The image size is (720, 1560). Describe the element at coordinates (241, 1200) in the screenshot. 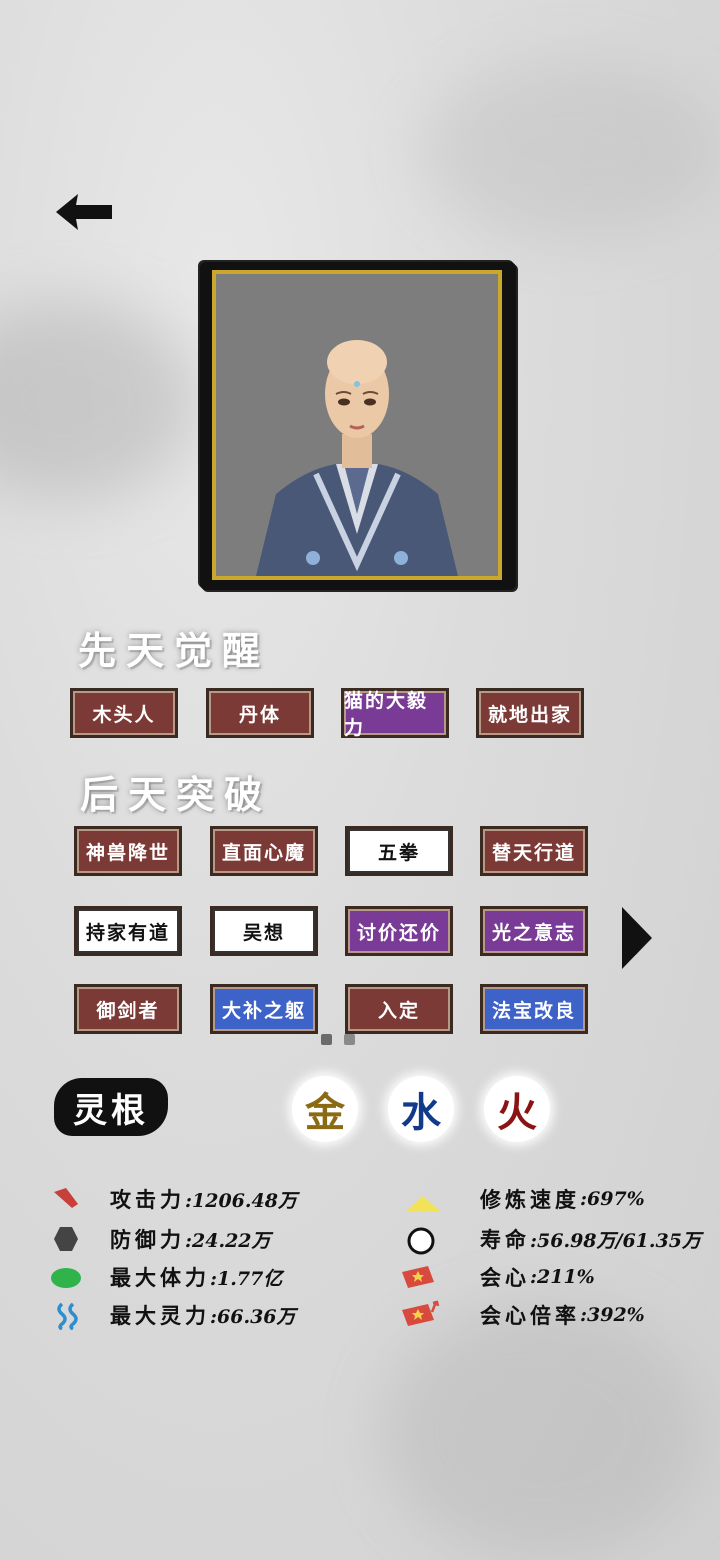

I see `stat-value: :1206.48万` at that location.